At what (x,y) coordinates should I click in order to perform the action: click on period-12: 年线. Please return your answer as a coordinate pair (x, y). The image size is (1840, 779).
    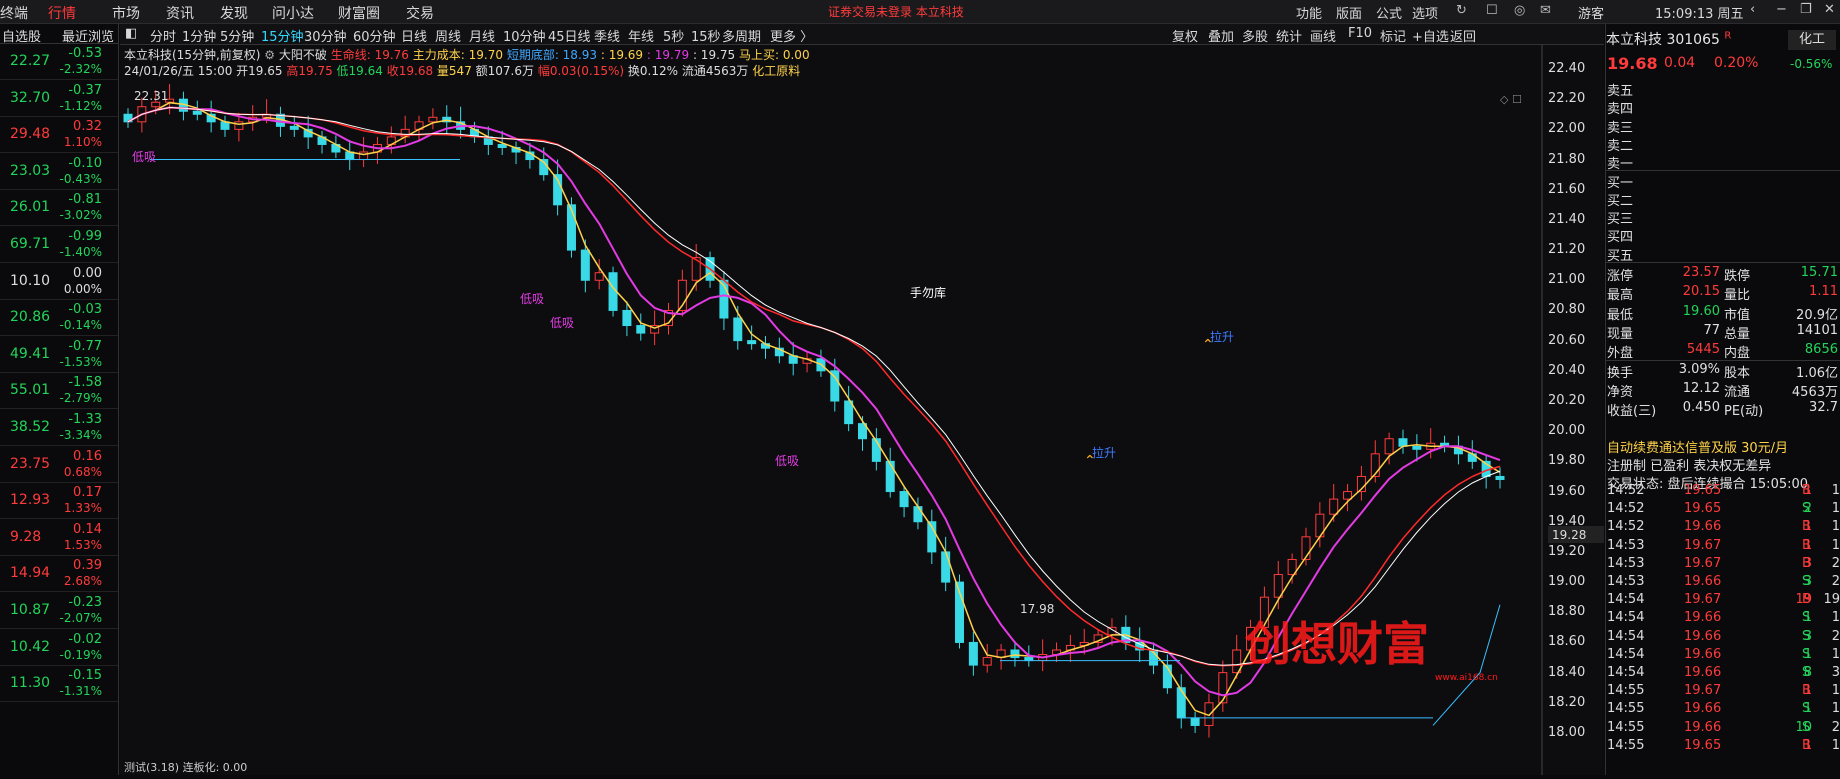
    Looking at the image, I should click on (641, 35).